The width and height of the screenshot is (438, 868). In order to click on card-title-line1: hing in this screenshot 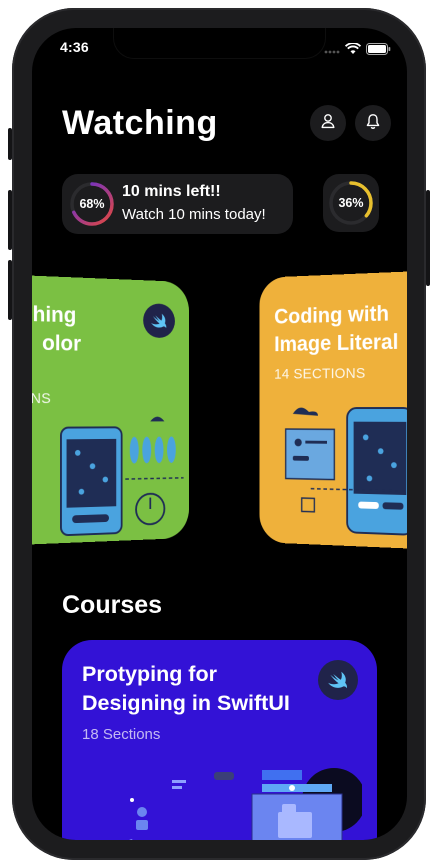, I will do `click(54, 314)`.